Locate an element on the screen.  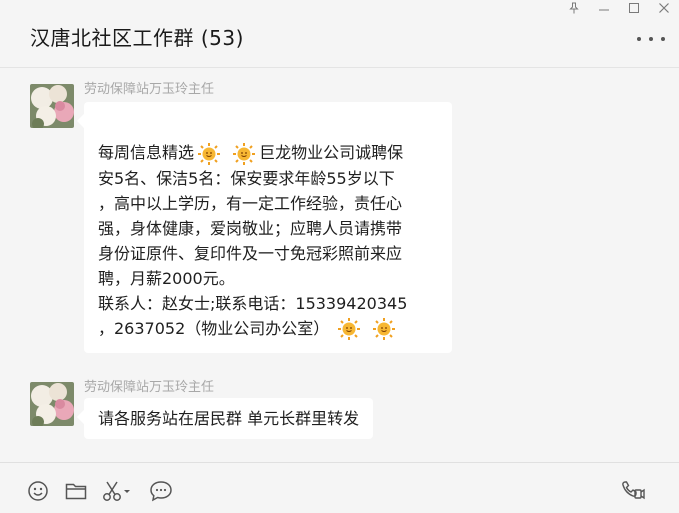
emoji-icon is located at coordinates (38, 491).